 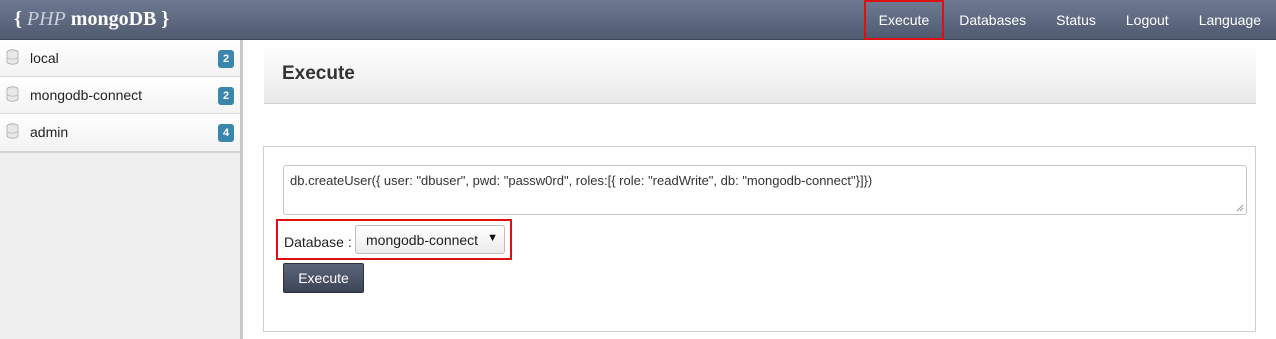 I want to click on sidebar-item-label: admin, so click(x=49, y=132).